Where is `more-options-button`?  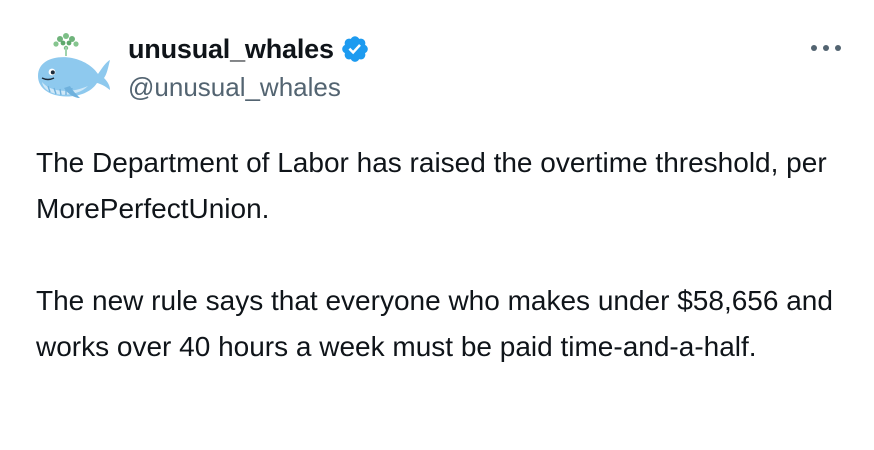
more-options-button is located at coordinates (826, 48).